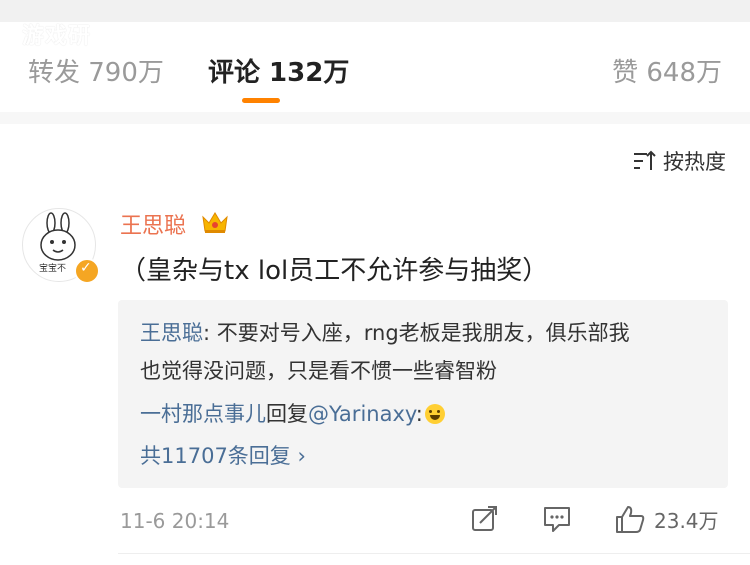 This screenshot has height=565, width=750. I want to click on sub-reply-colon: :, so click(419, 414).